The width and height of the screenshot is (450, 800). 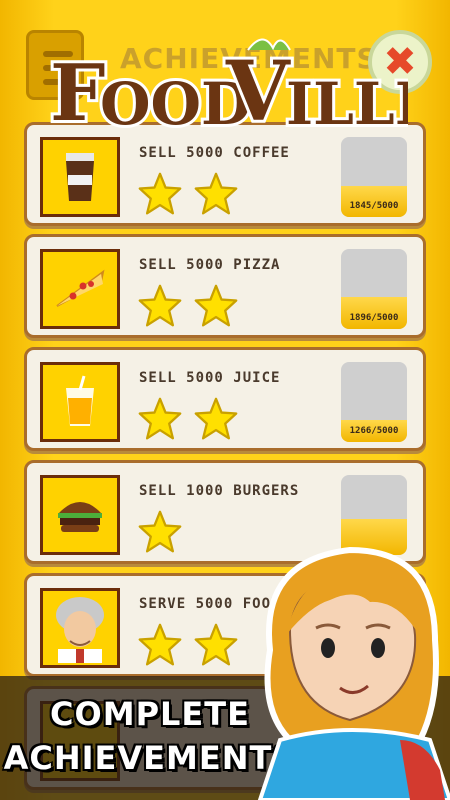 What do you see at coordinates (80, 402) in the screenshot?
I see `juice-cup-icon` at bounding box center [80, 402].